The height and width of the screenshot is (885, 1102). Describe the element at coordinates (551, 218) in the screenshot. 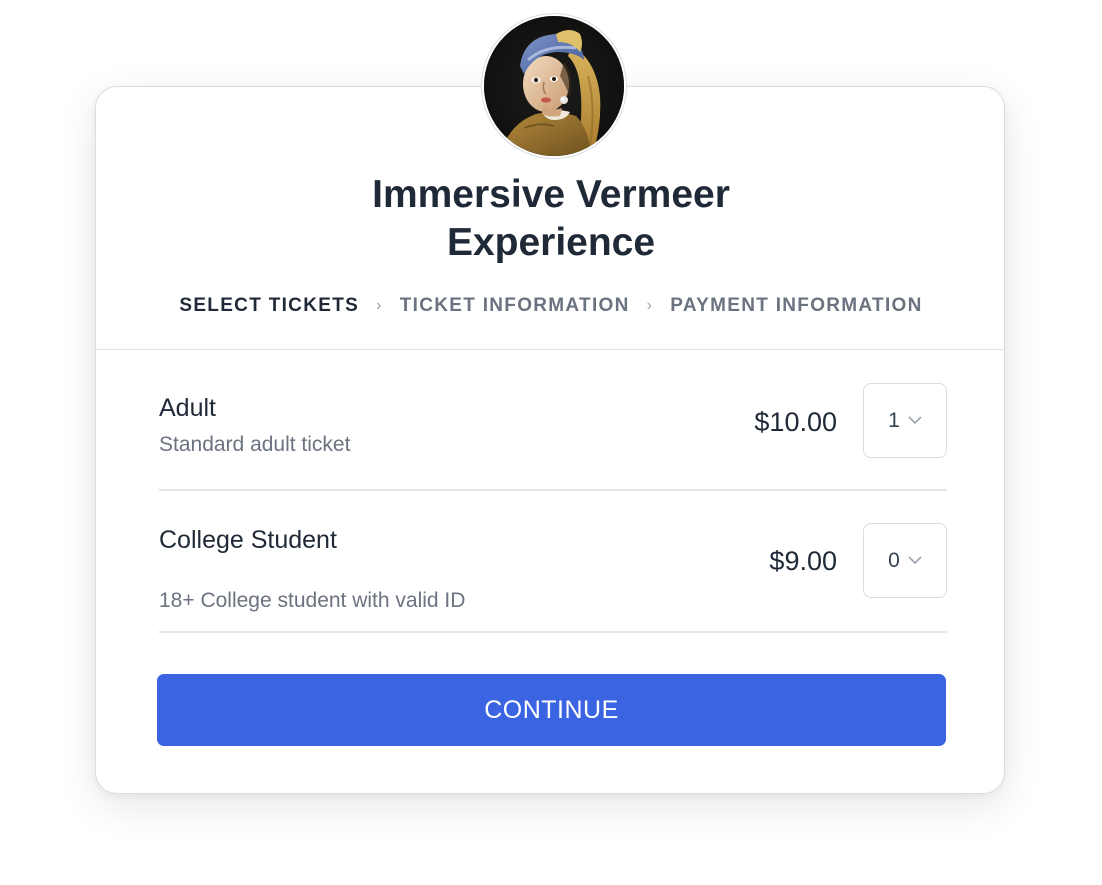

I see `event-title: Immersive Vermeer Experience` at that location.